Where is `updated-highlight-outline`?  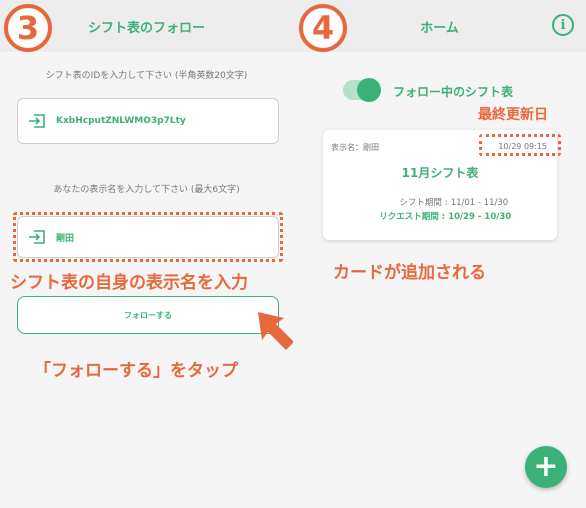
updated-highlight-outline is located at coordinates (520, 145).